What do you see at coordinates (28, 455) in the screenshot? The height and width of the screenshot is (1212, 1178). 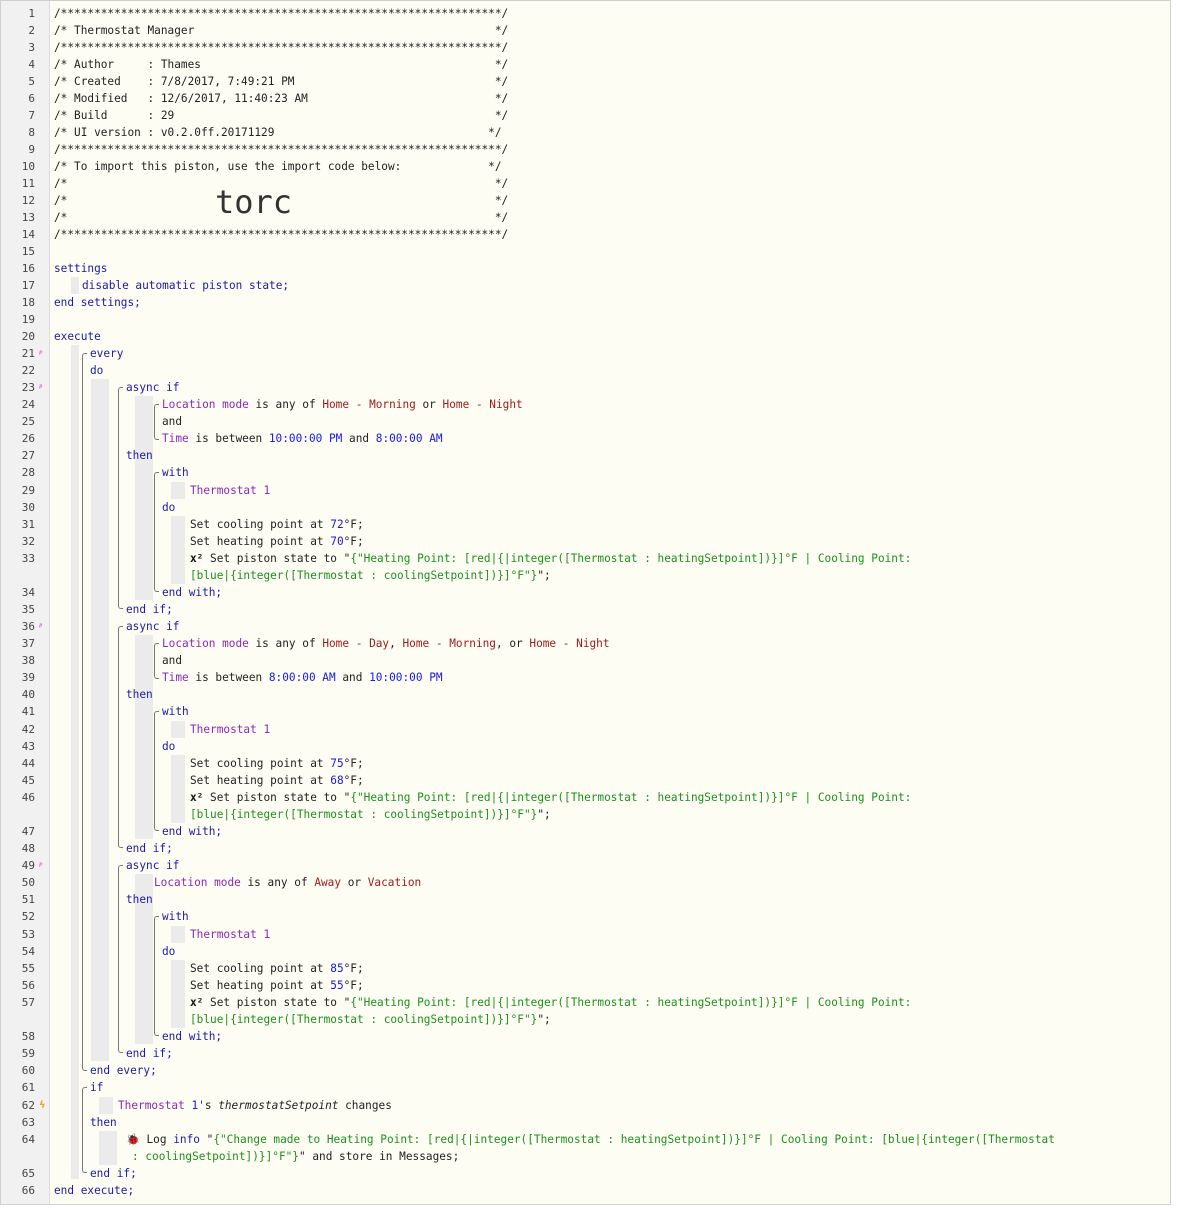 I see `line-number: 27` at bounding box center [28, 455].